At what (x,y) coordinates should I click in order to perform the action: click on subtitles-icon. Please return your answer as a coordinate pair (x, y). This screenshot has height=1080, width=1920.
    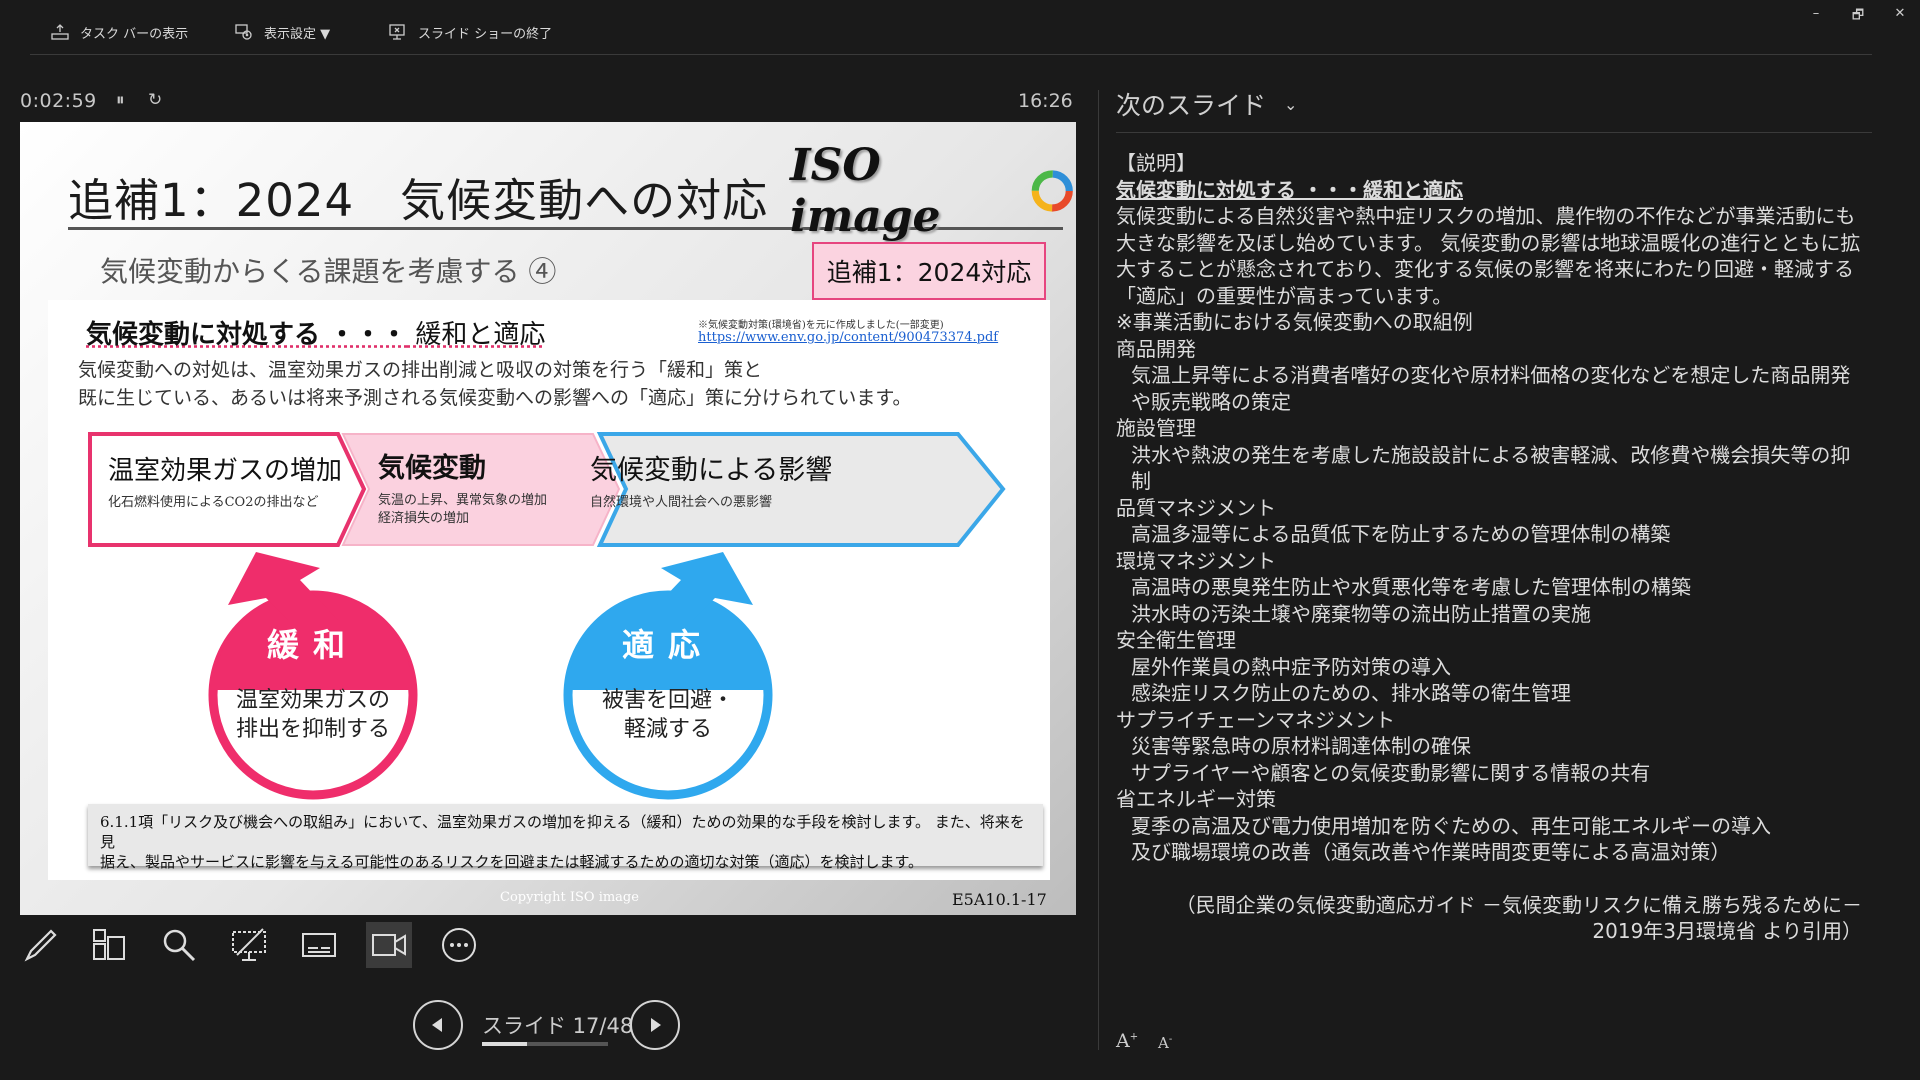
    Looking at the image, I should click on (319, 945).